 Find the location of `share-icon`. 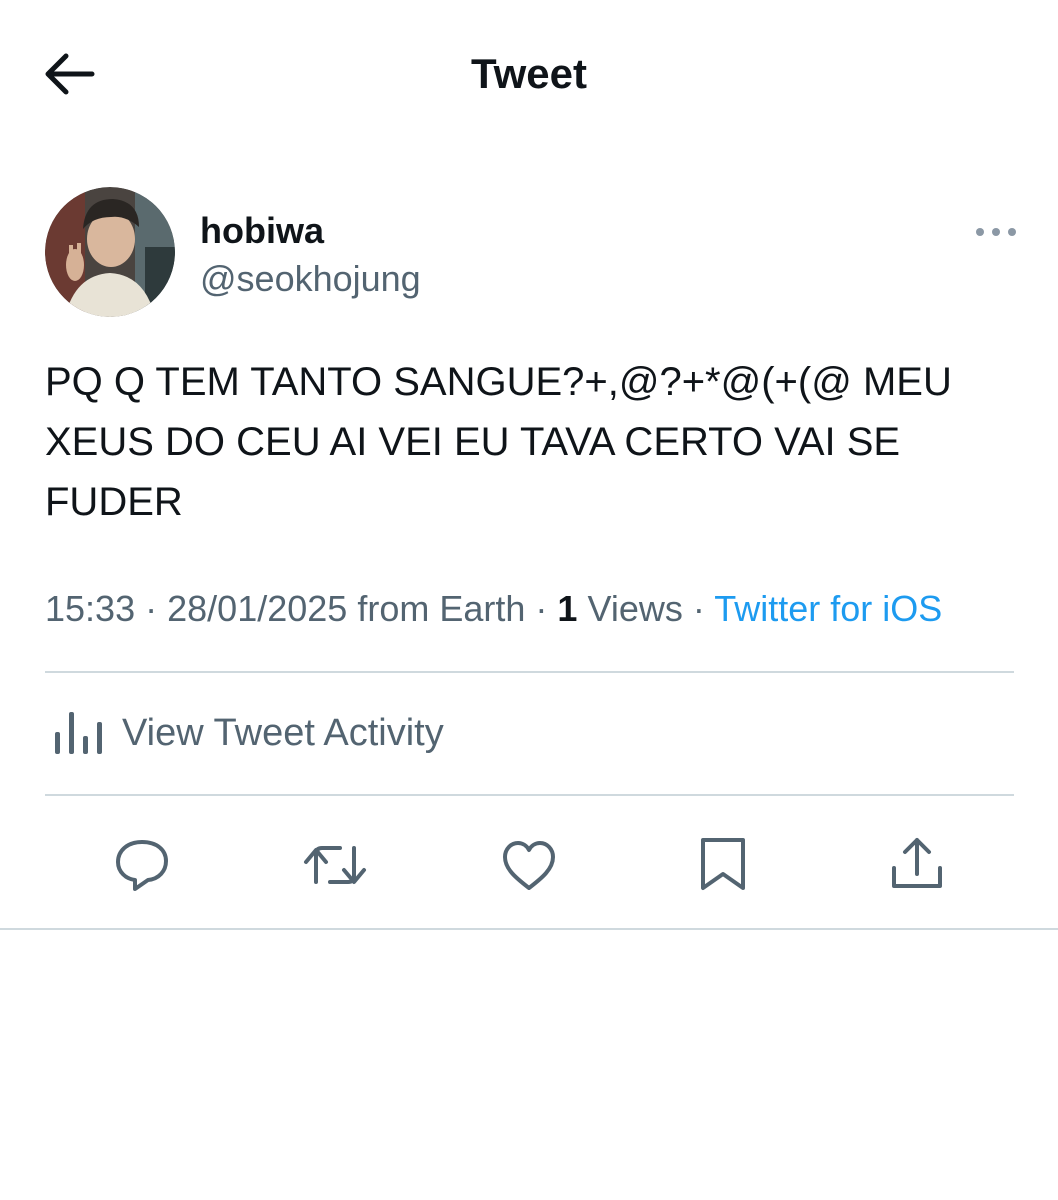

share-icon is located at coordinates (917, 863).